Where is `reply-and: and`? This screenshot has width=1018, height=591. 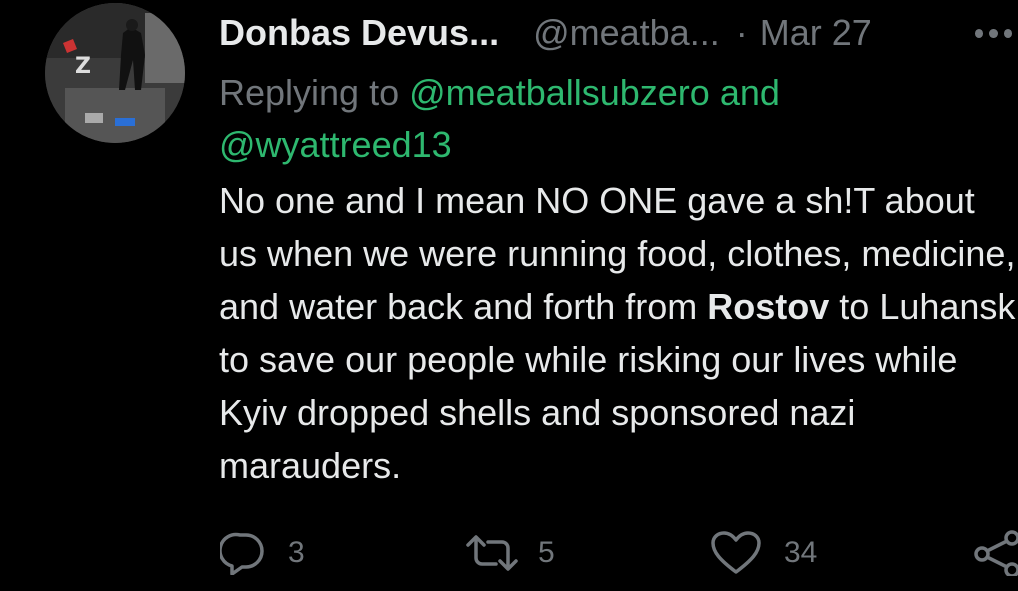
reply-and: and is located at coordinates (750, 92).